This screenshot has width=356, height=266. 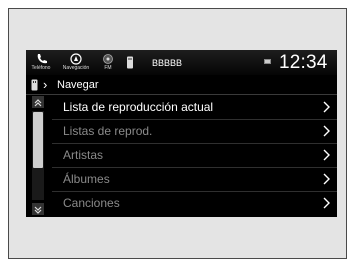 I want to click on list-item: Listas de reprod., so click(x=194, y=132).